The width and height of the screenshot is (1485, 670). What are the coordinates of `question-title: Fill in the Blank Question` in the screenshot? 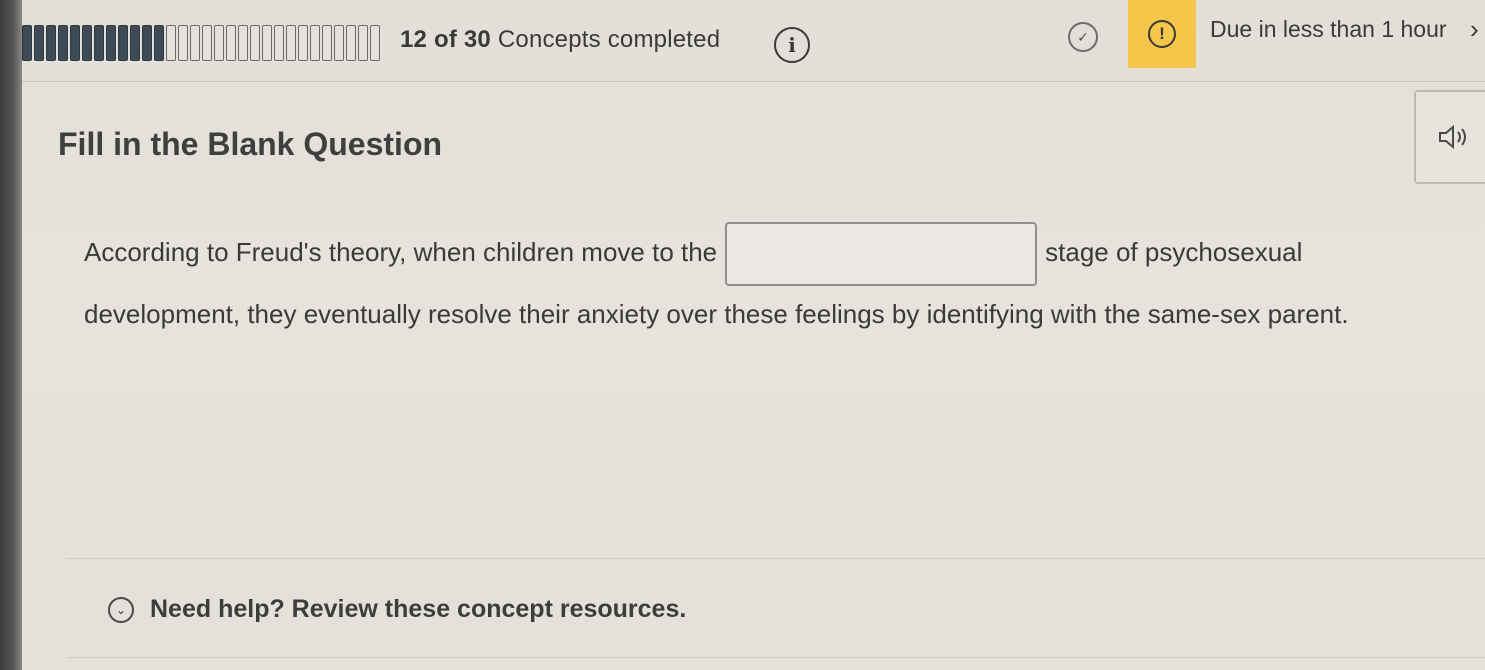 It's located at (250, 144).